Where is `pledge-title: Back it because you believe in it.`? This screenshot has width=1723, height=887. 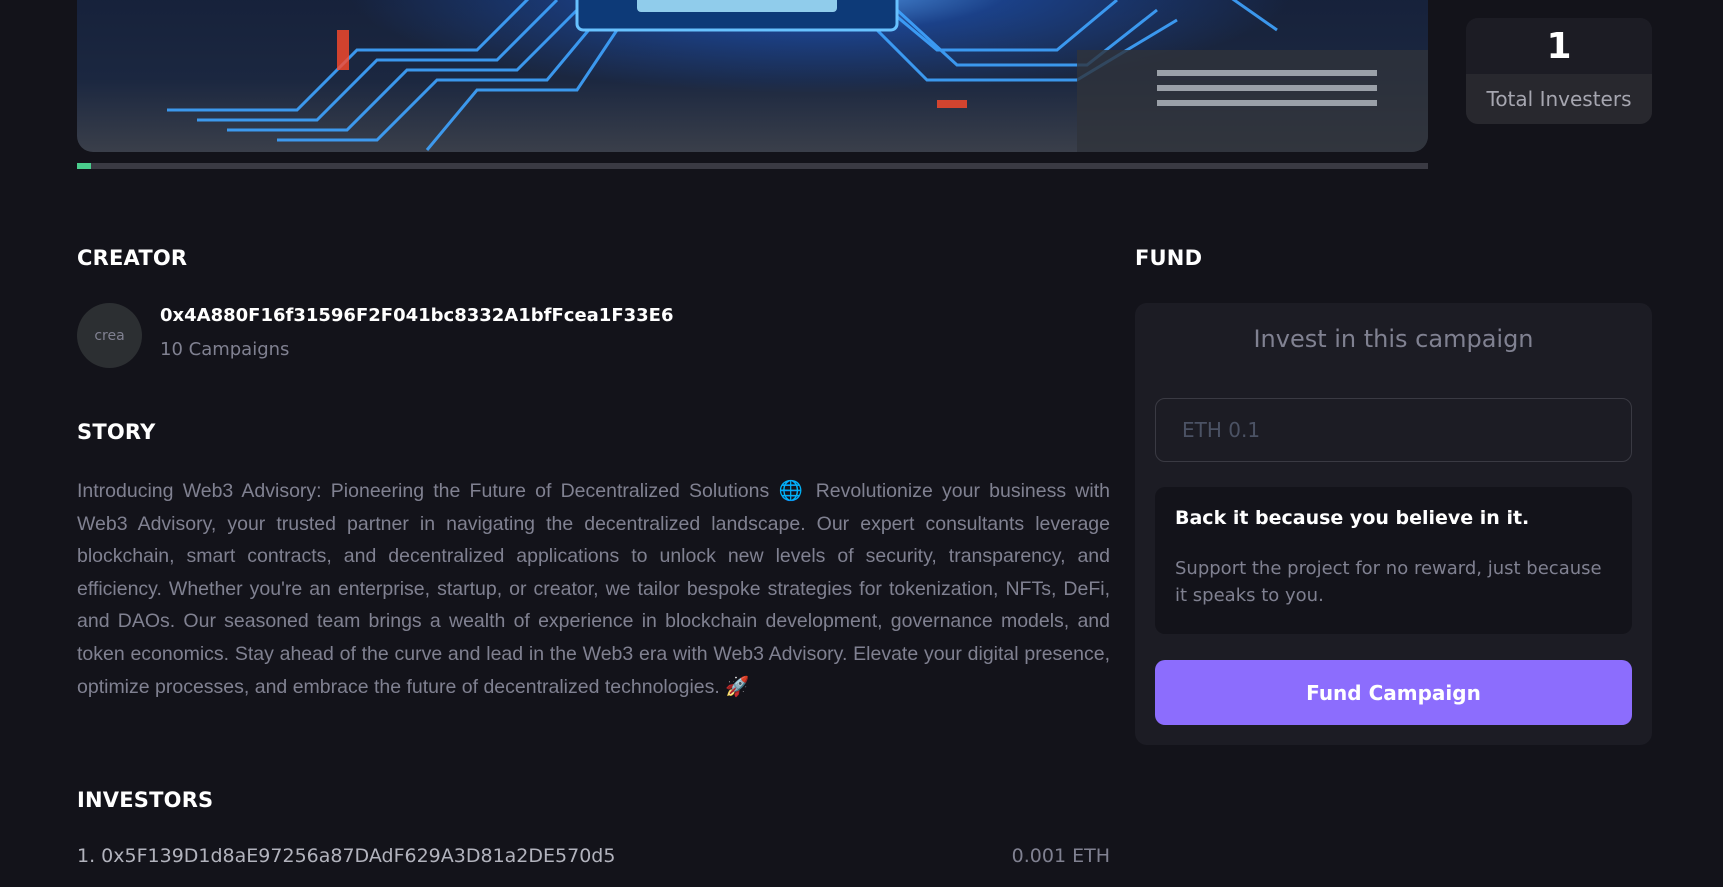 pledge-title: Back it because you believe in it. is located at coordinates (1352, 518).